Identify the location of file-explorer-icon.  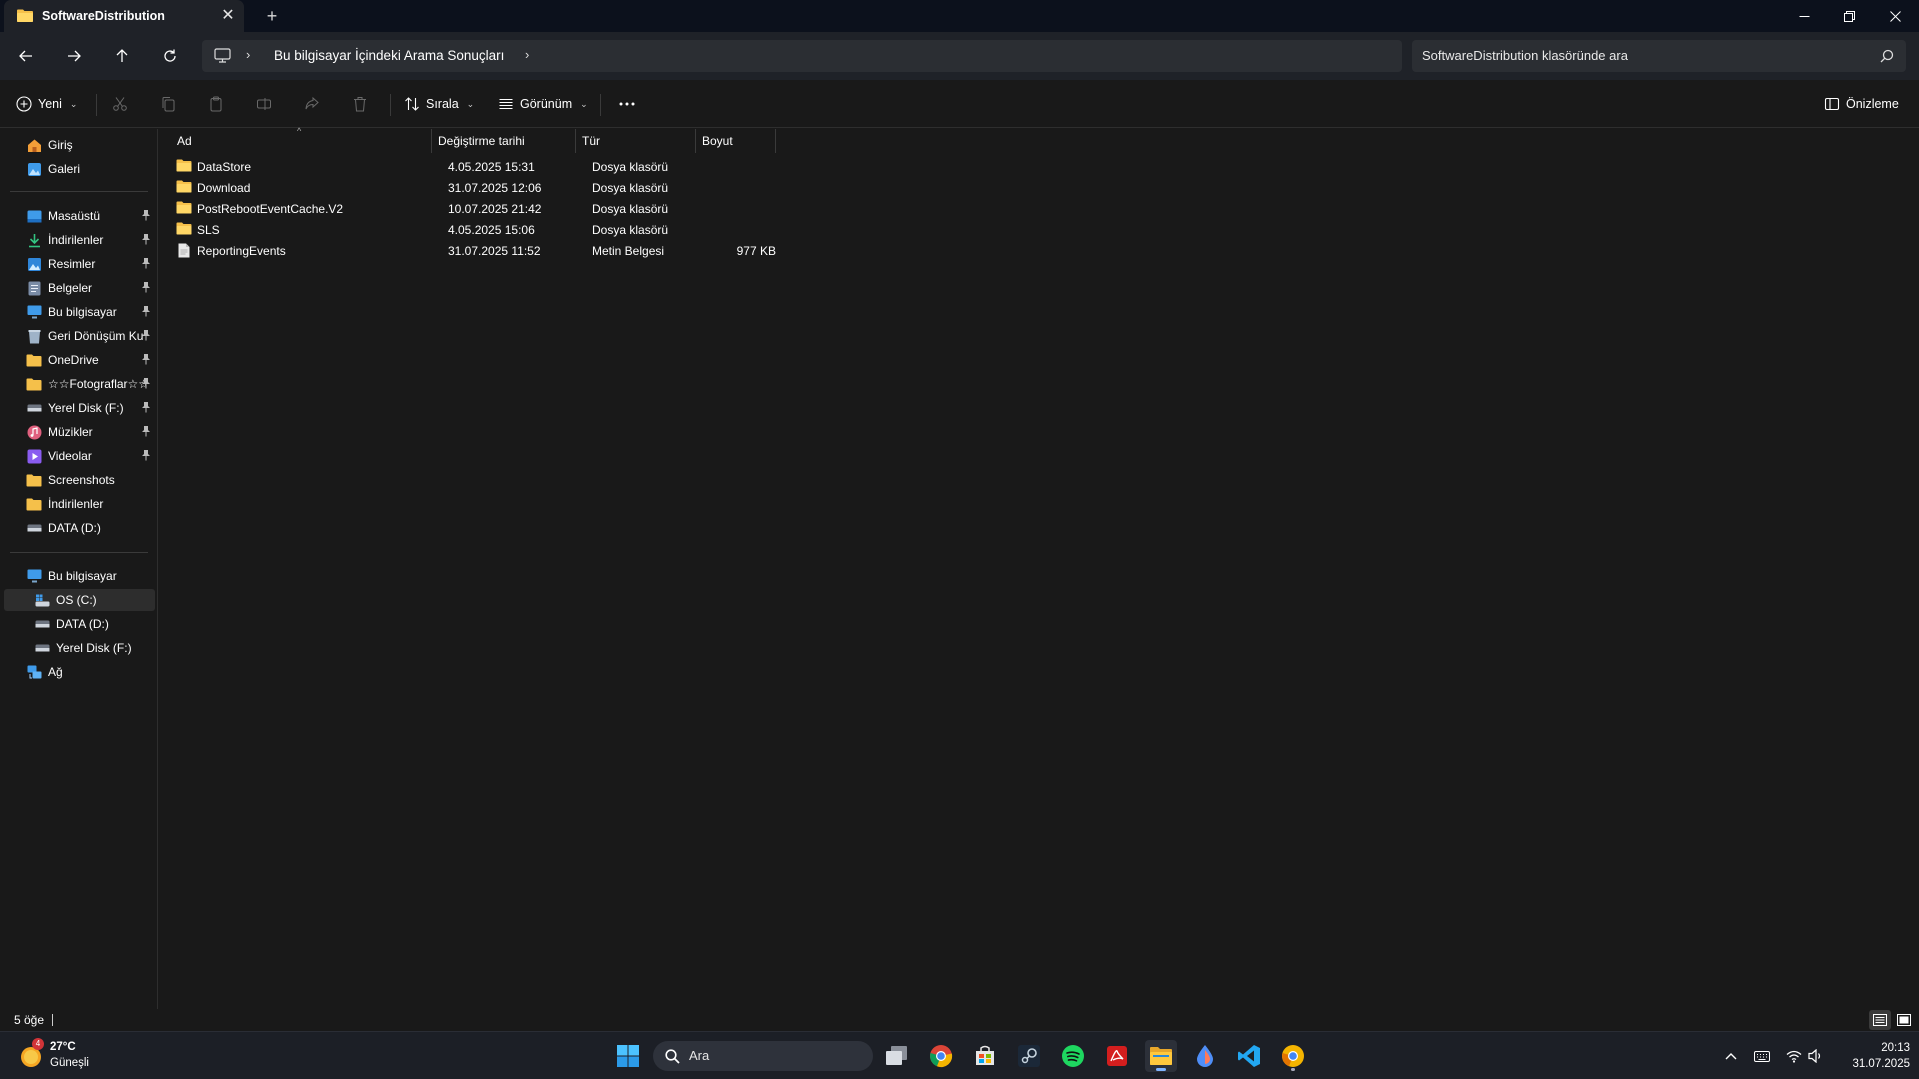
(1161, 1056).